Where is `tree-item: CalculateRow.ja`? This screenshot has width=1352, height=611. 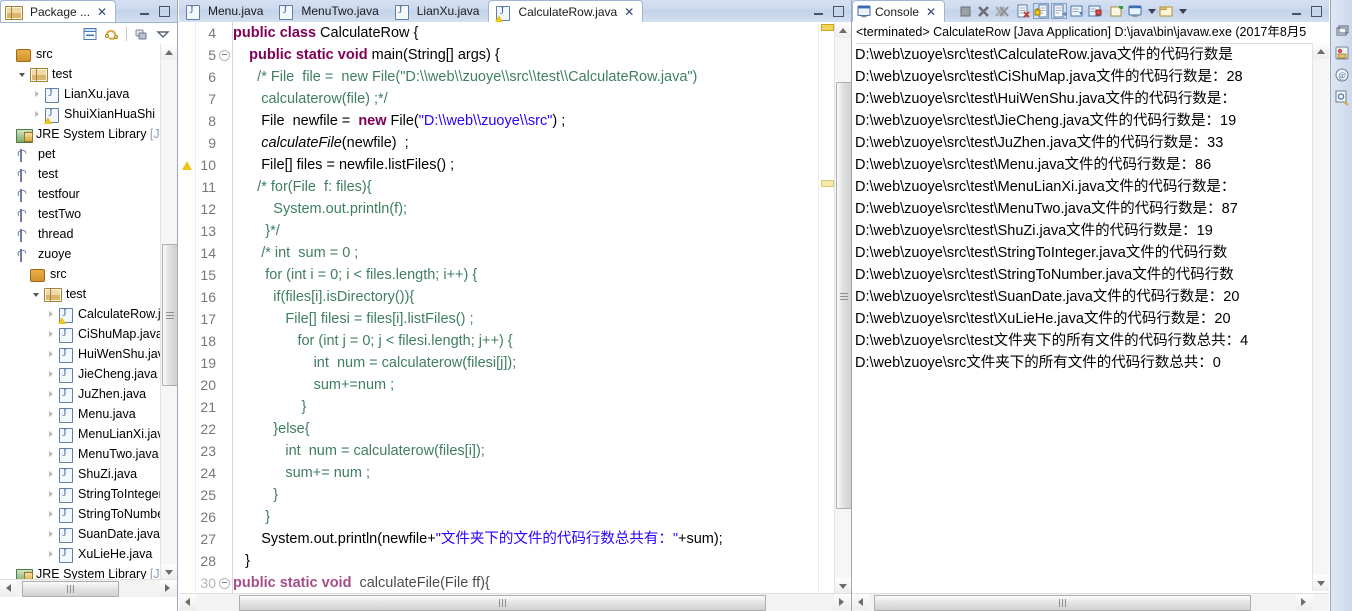
tree-item: CalculateRow.ja is located at coordinates (83, 314).